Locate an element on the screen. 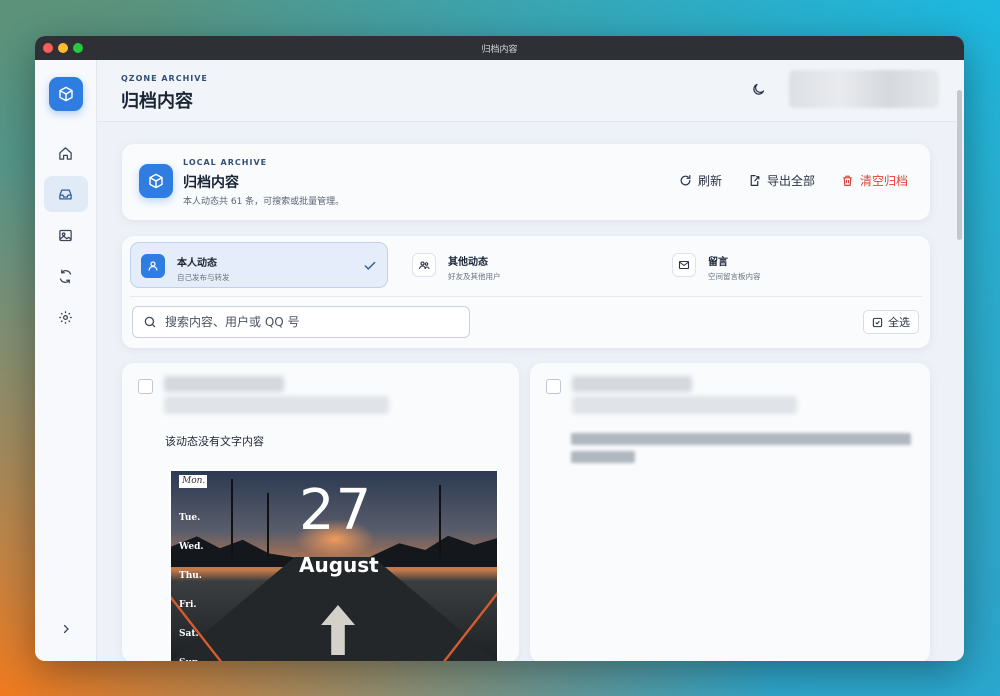 This screenshot has height=696, width=1000. image-weekday: Thu. is located at coordinates (190, 576).